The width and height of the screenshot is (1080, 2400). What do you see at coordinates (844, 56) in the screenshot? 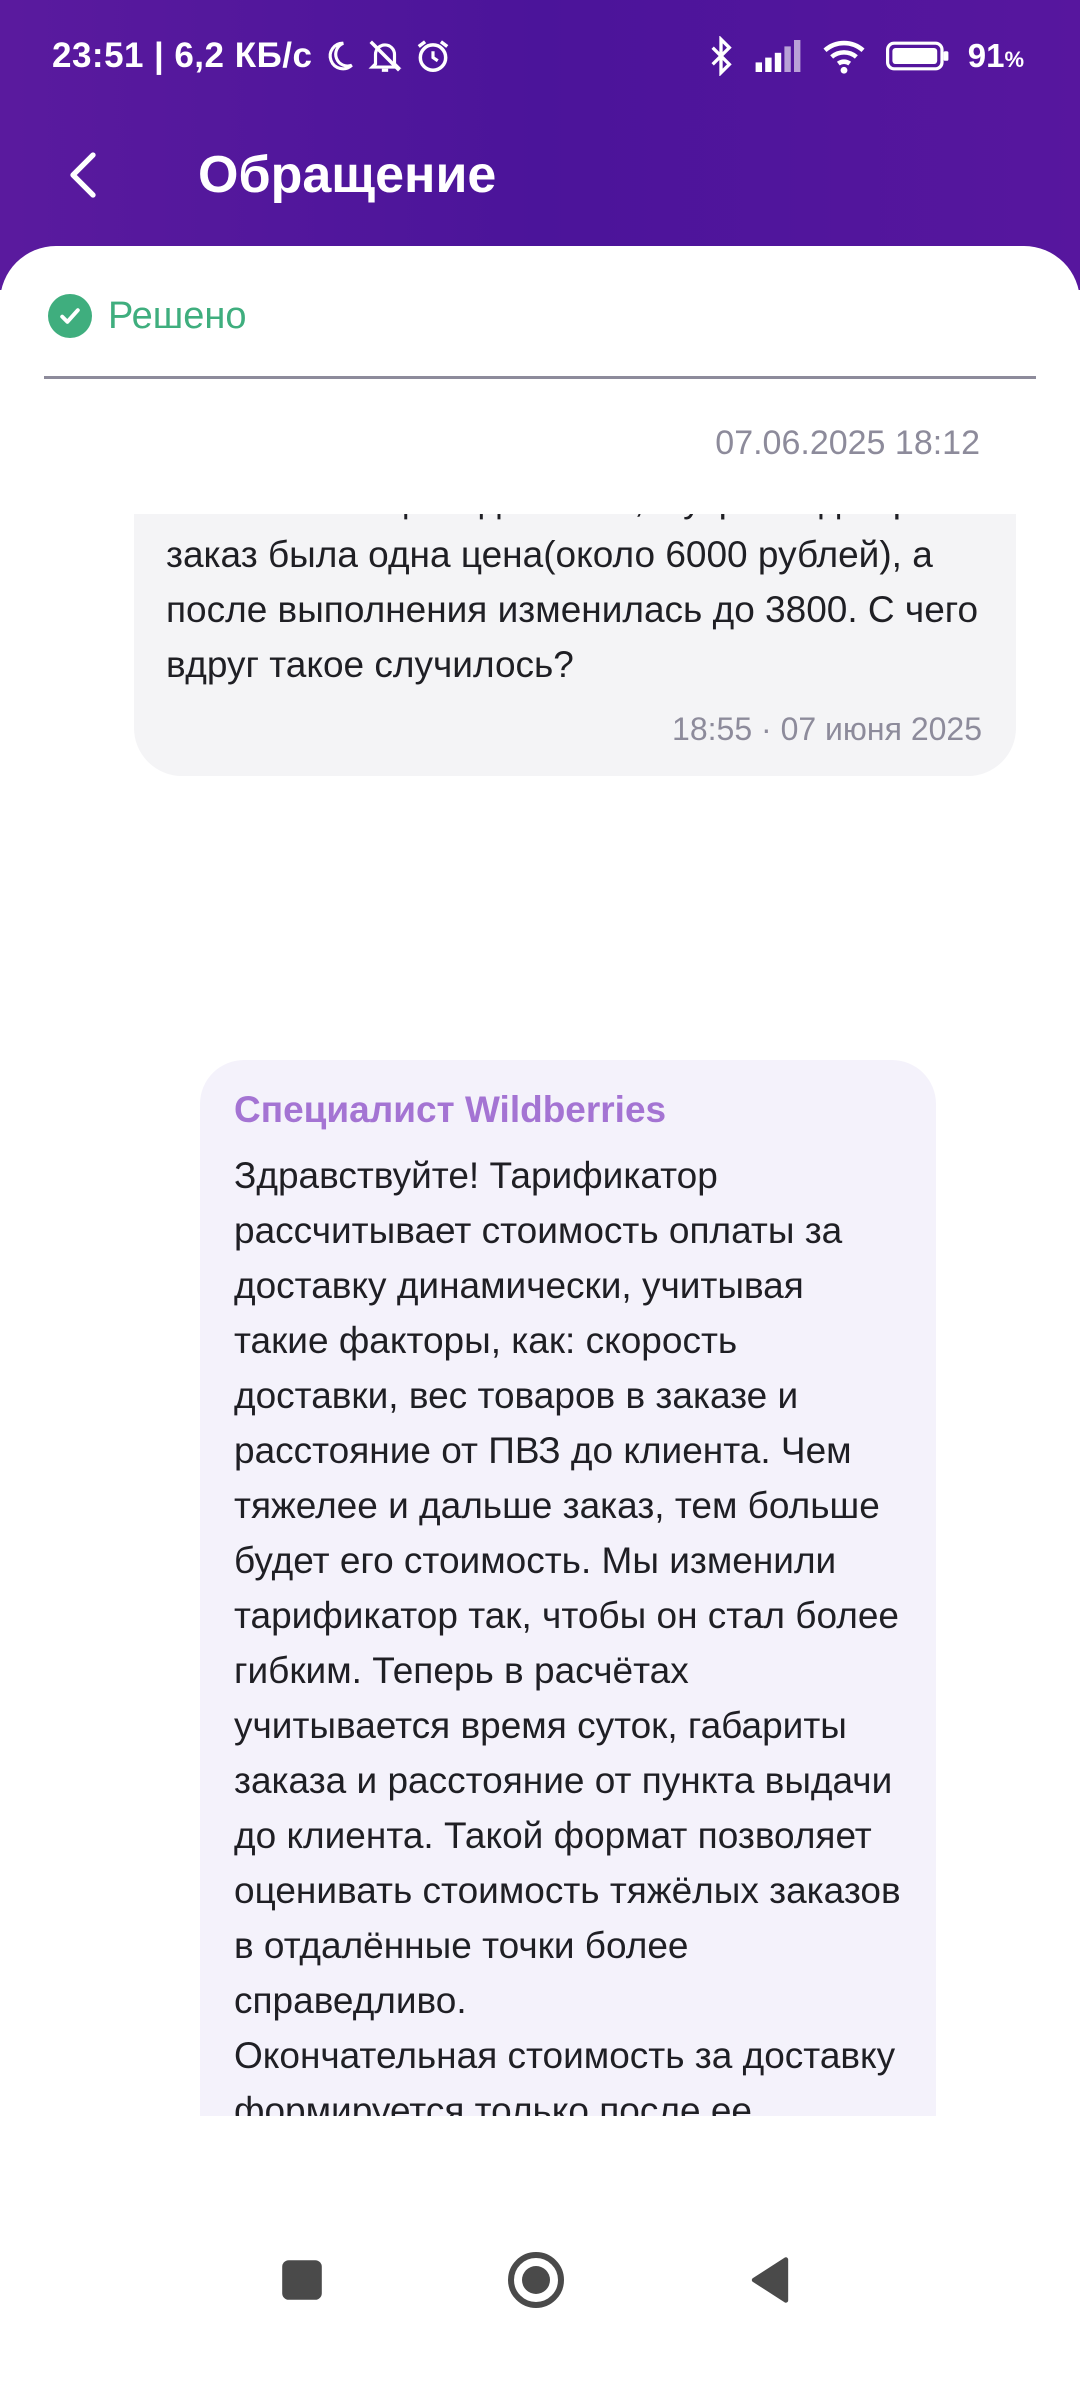
I see `wifi-icon` at bounding box center [844, 56].